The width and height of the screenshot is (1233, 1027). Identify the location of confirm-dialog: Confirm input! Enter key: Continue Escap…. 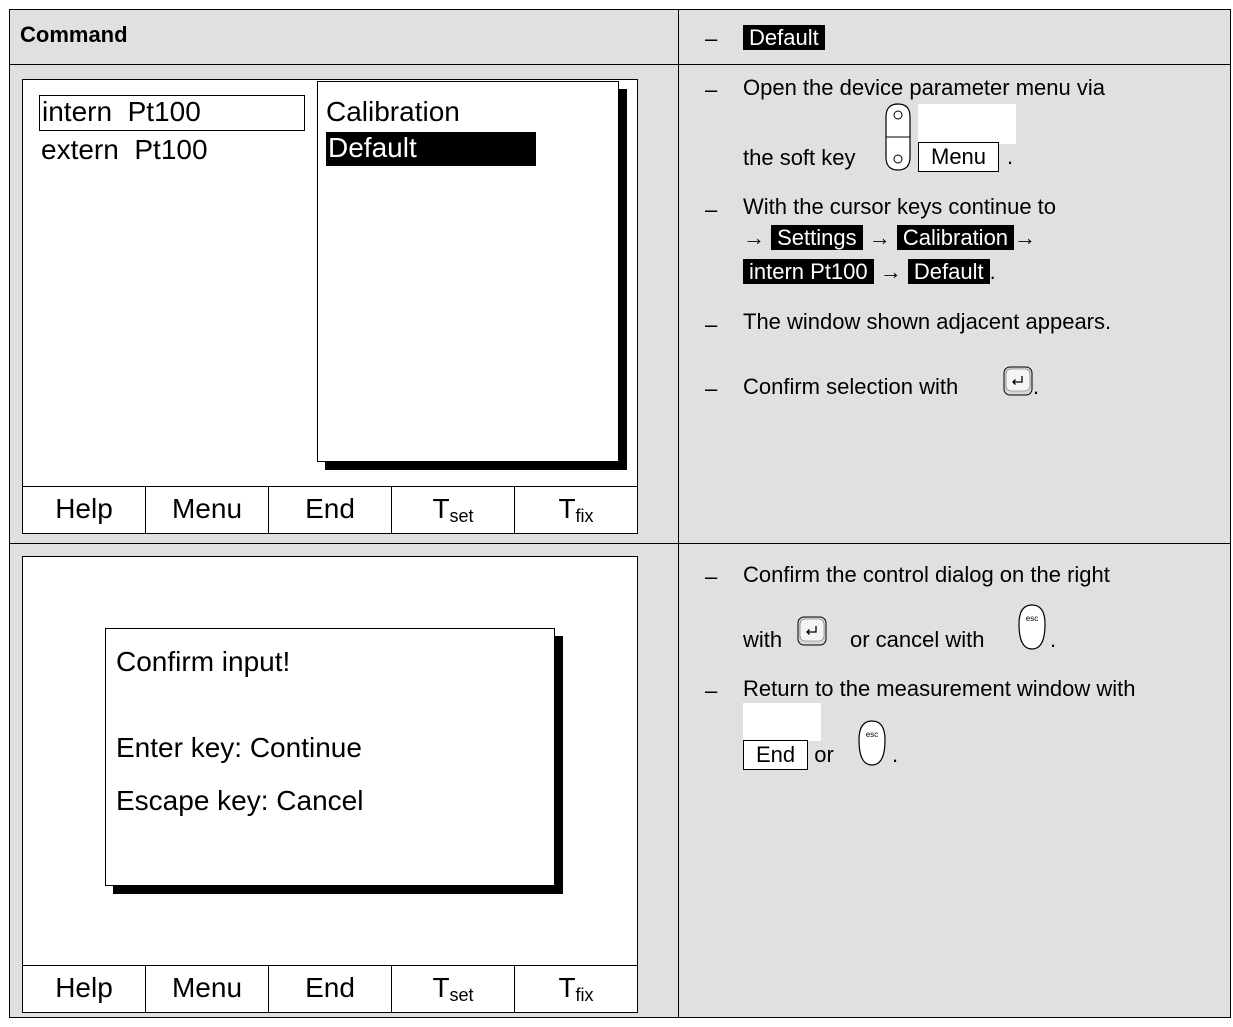
(330, 757).